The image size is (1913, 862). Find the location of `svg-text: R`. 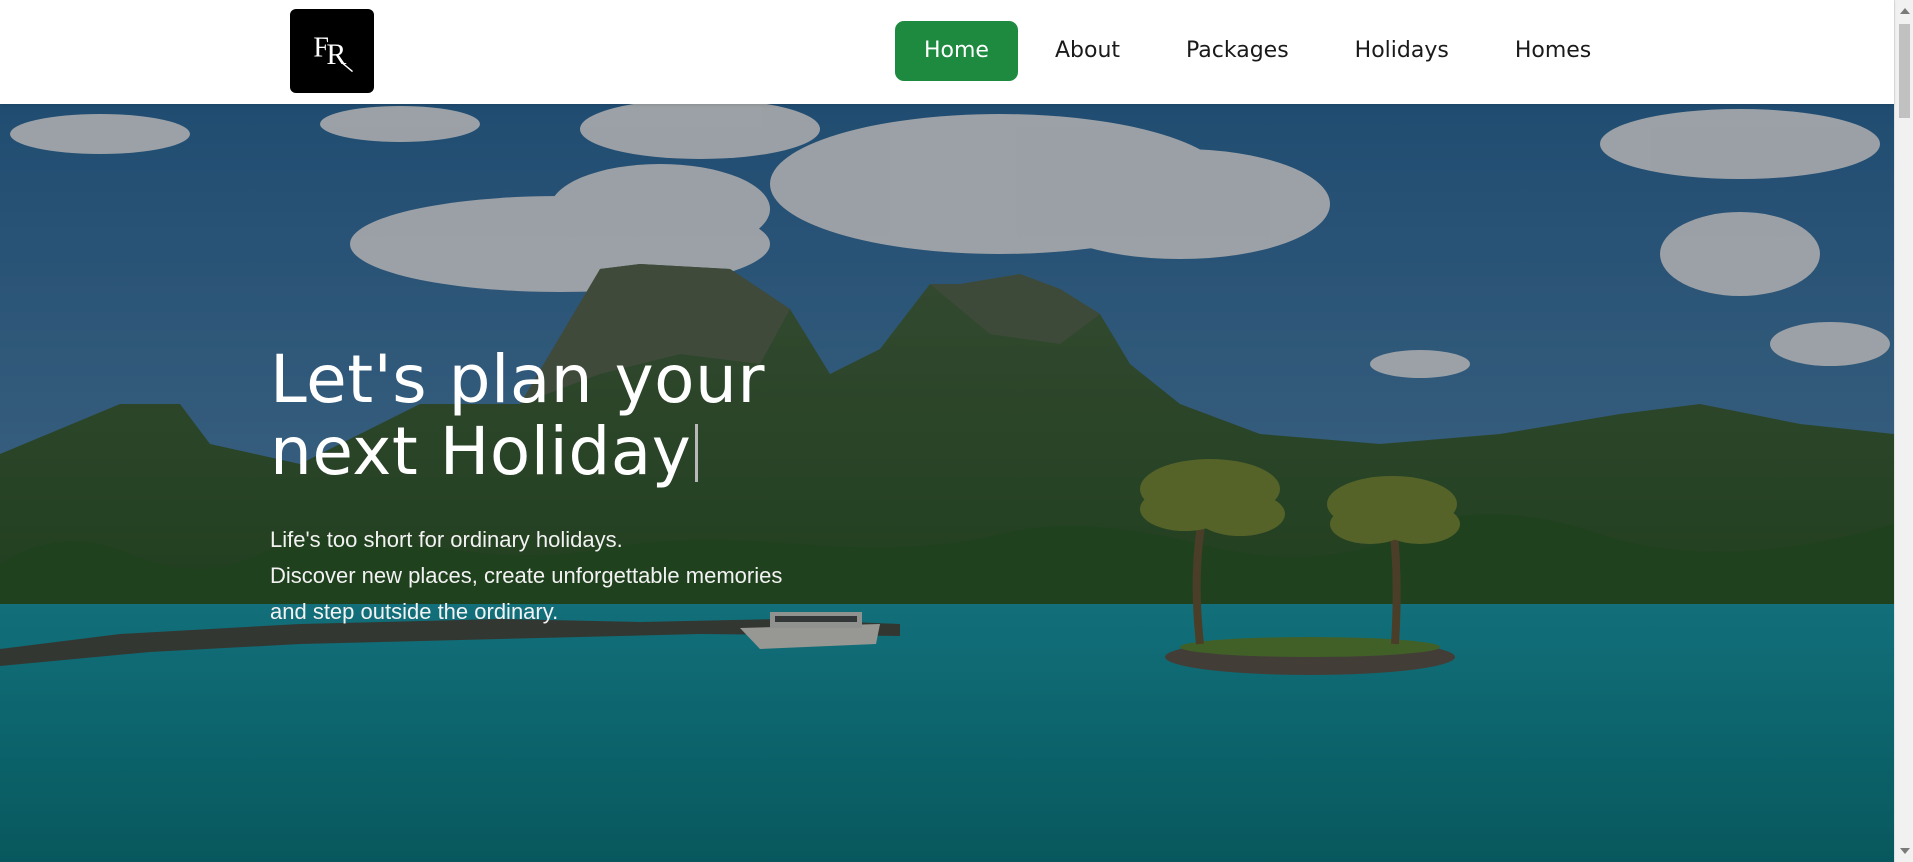

svg-text: R is located at coordinates (336, 54).